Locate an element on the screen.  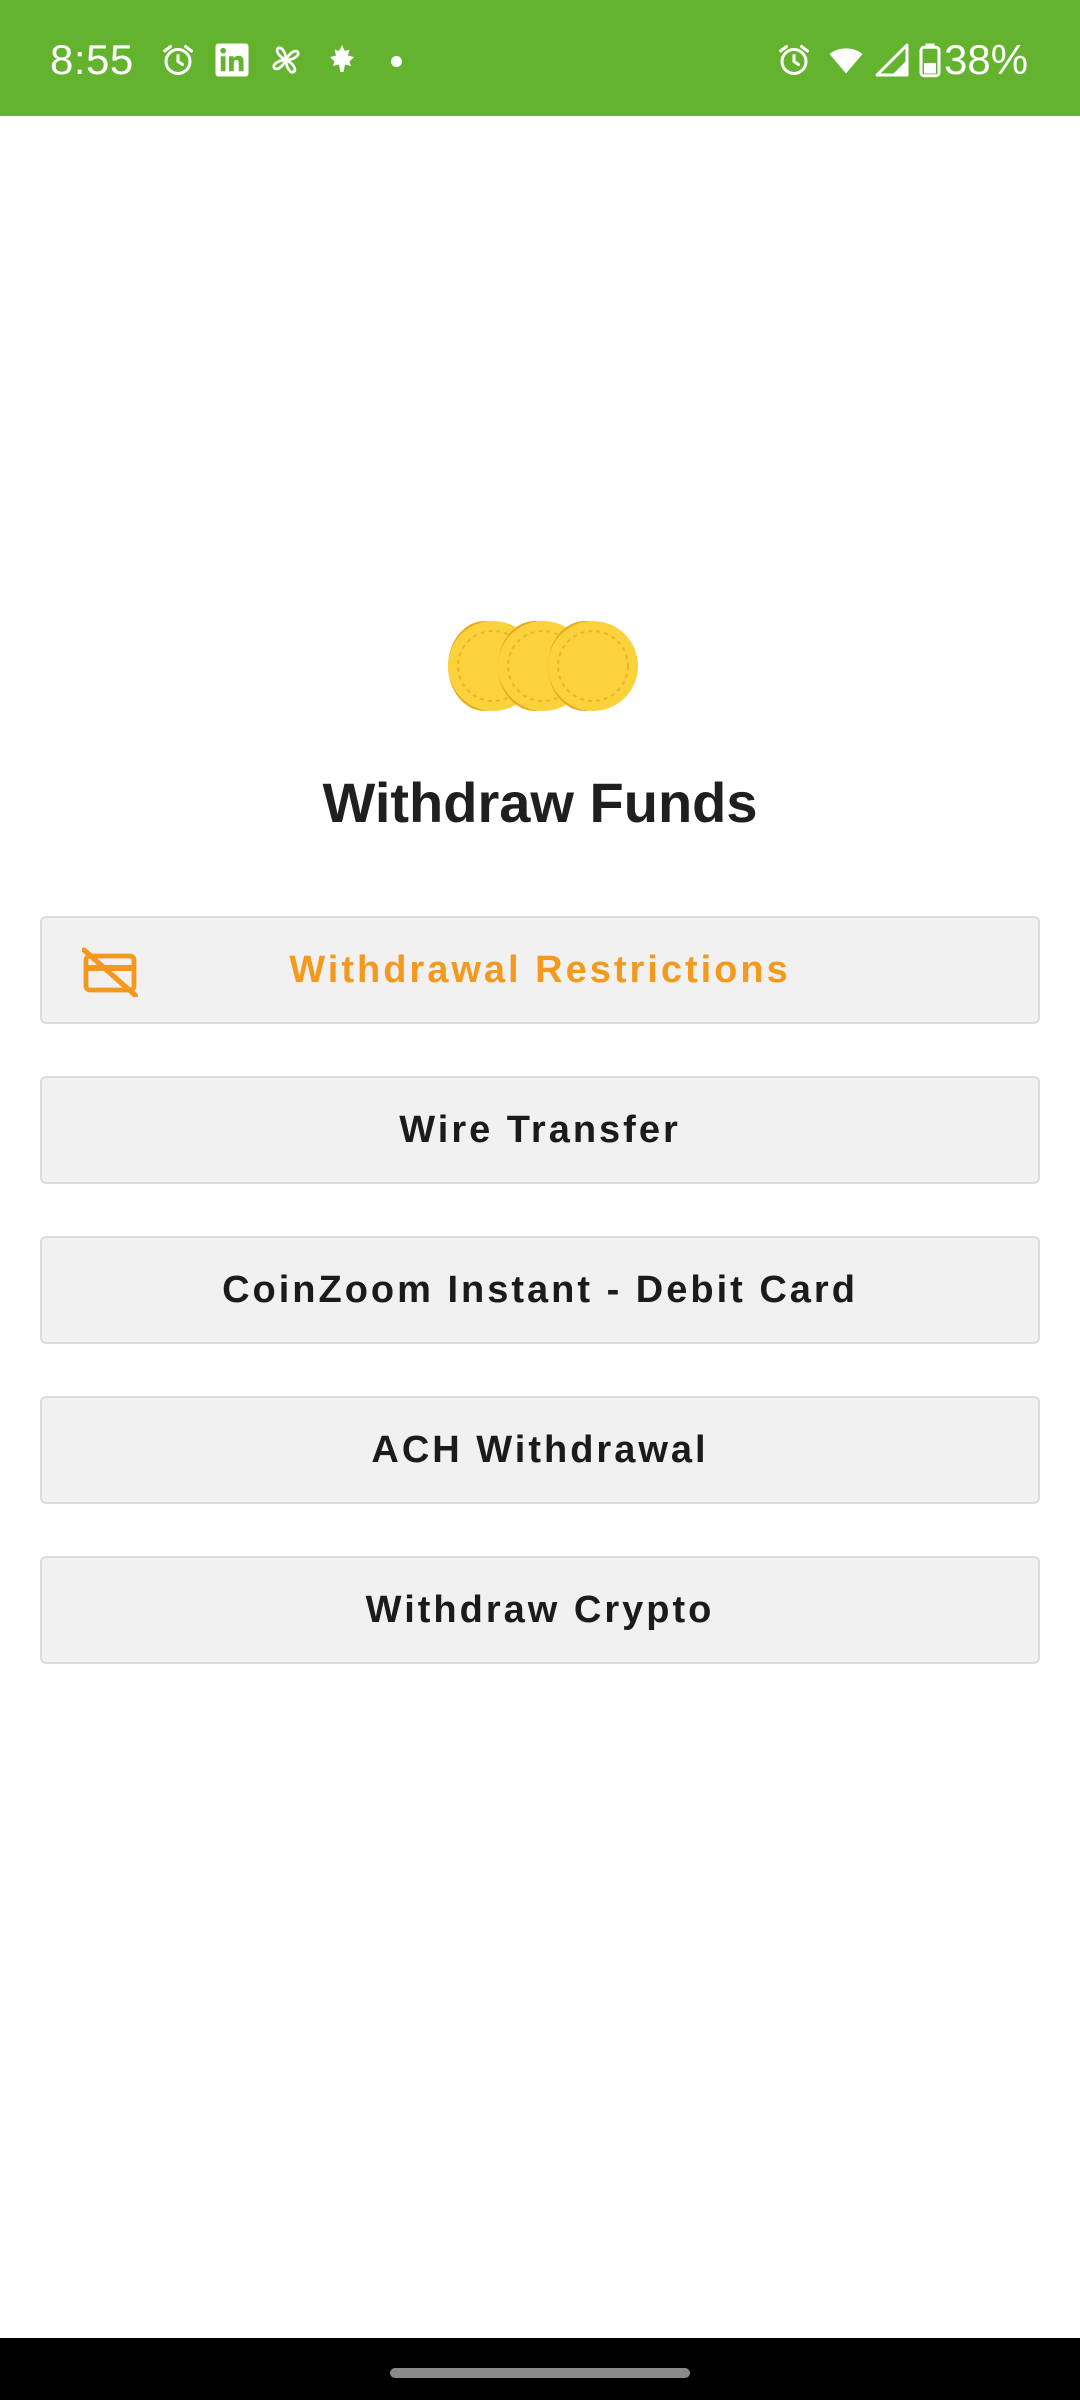
navigation-bar is located at coordinates (540, 2369).